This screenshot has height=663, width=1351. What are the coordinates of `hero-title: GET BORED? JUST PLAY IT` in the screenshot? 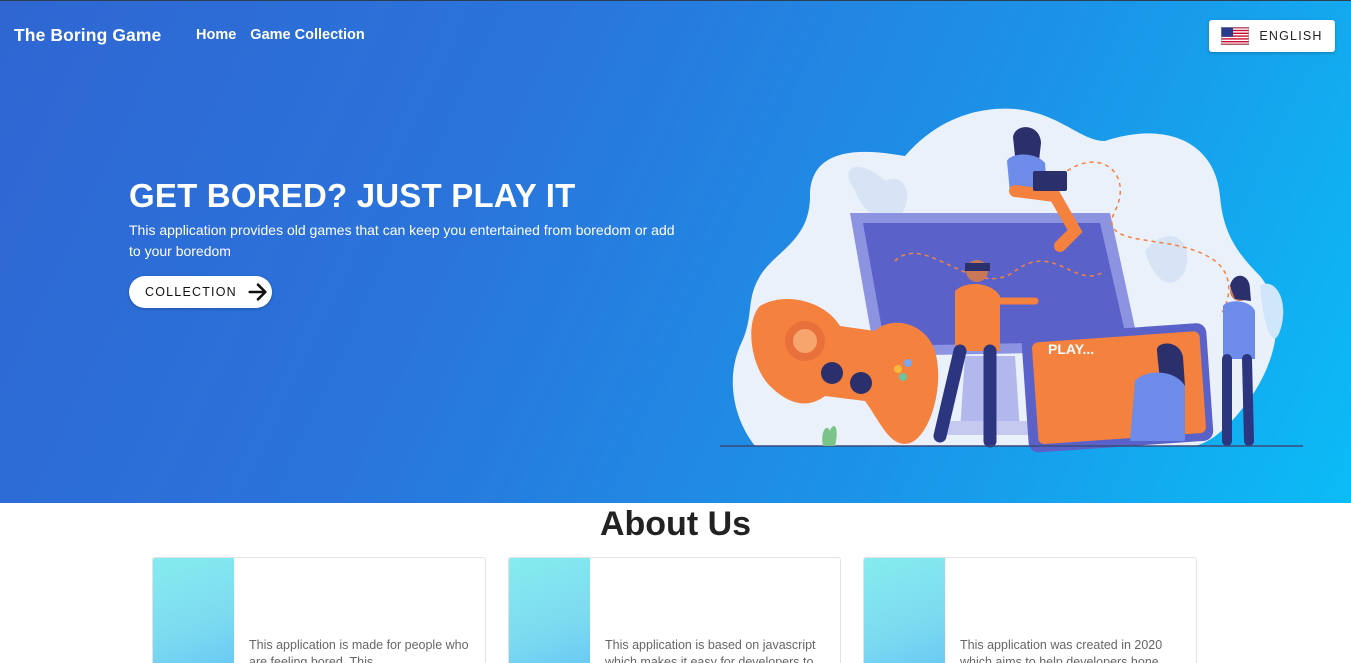 It's located at (352, 195).